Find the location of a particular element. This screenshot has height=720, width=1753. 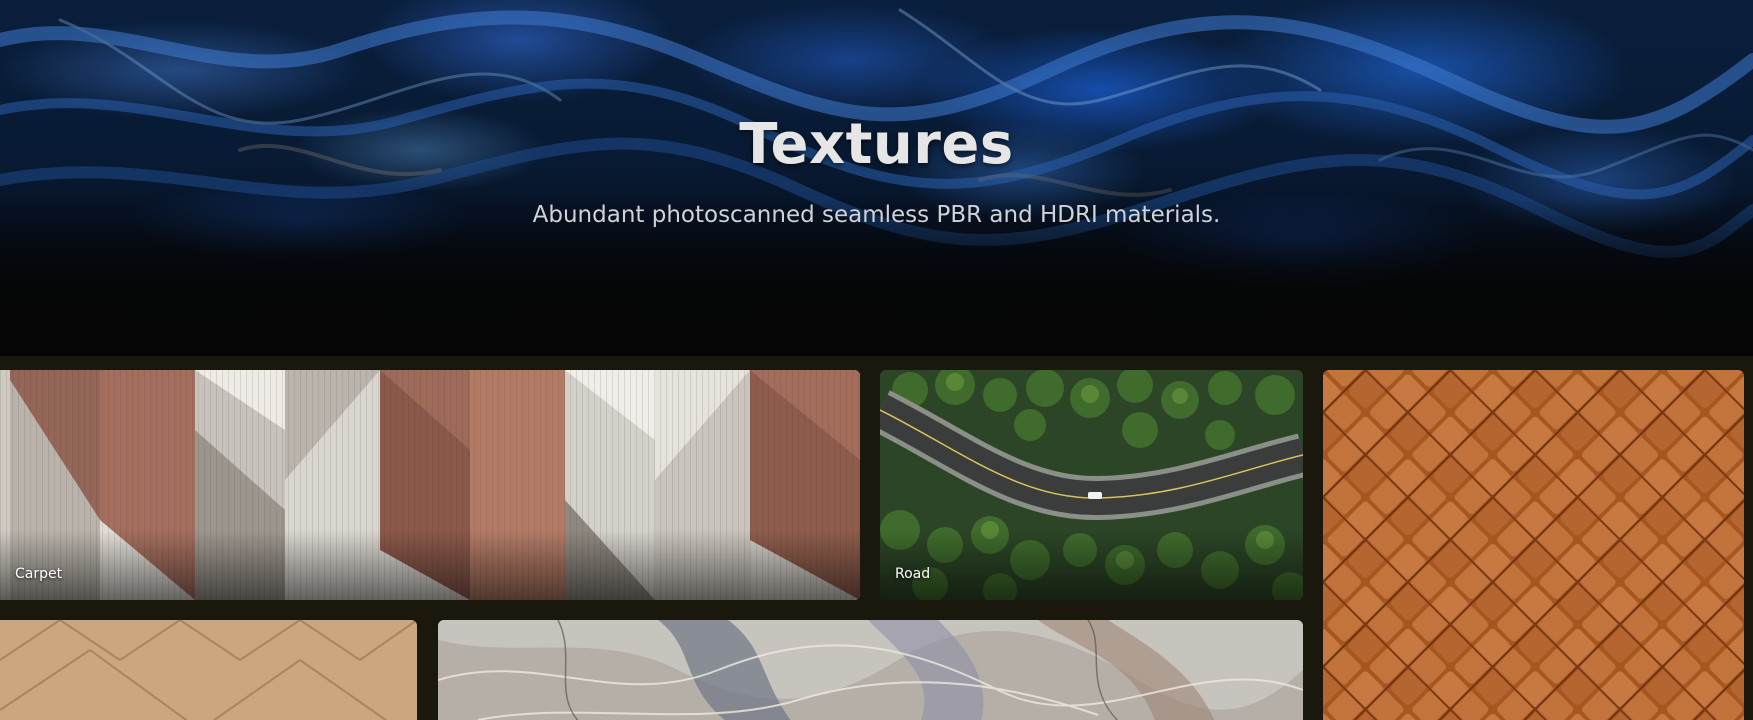

marble-thumbnail is located at coordinates (870, 670).